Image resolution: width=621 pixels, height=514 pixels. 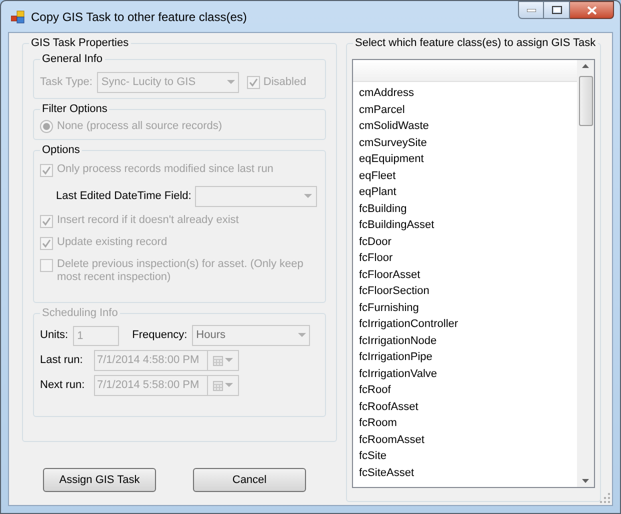 I want to click on minimize-button, so click(x=531, y=10).